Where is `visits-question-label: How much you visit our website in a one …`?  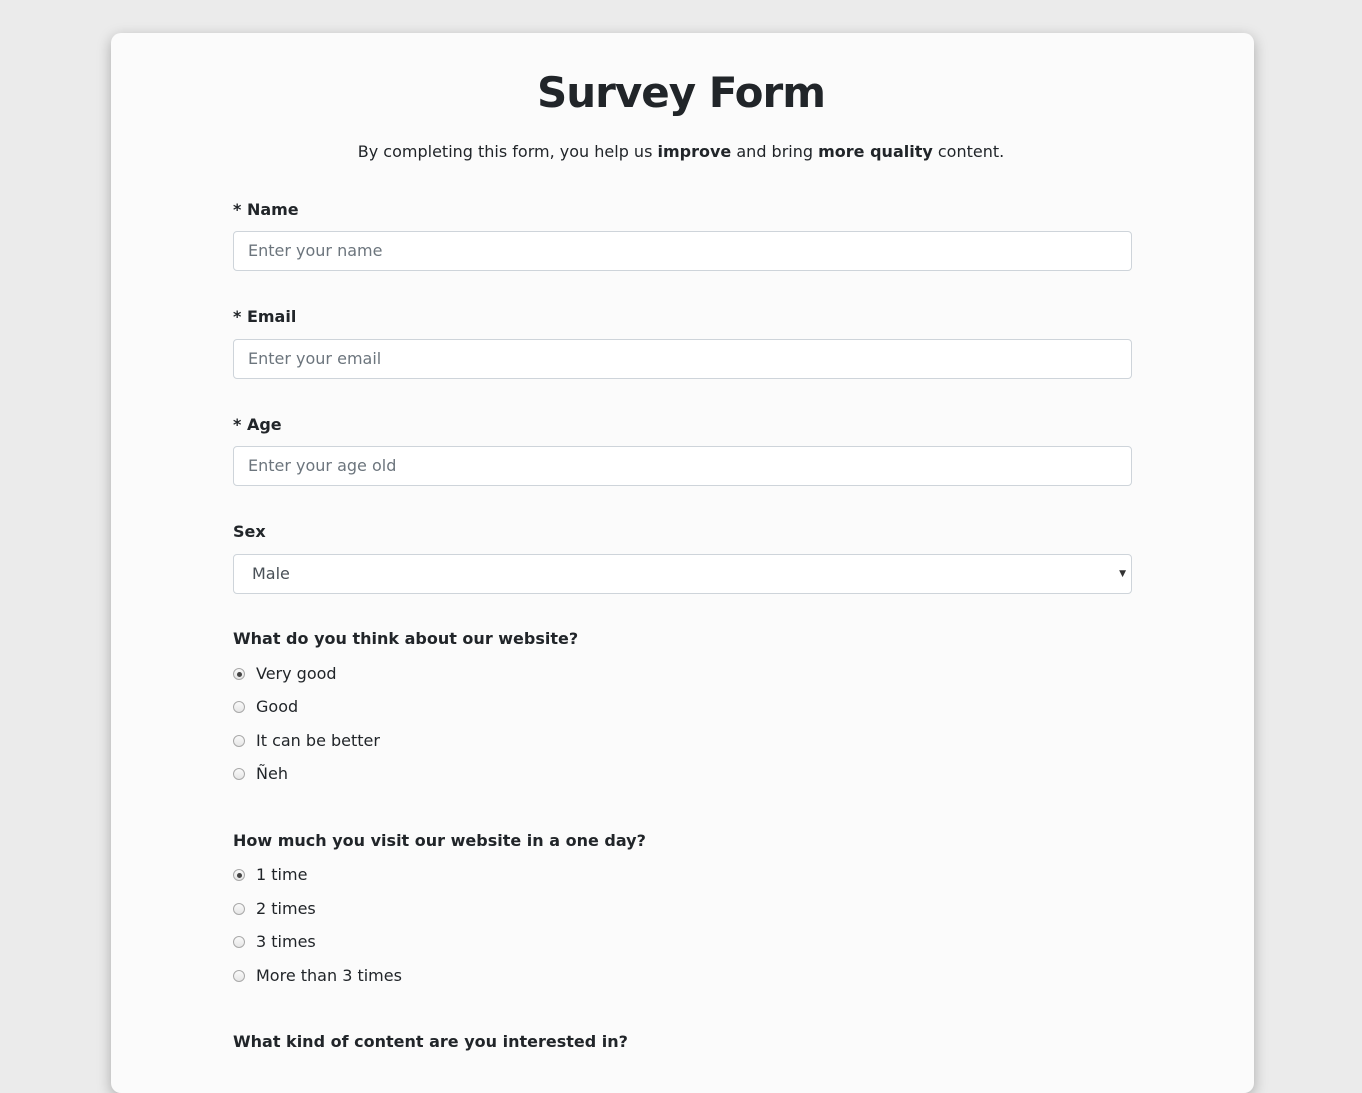 visits-question-label: How much you visit our website in a one … is located at coordinates (439, 840).